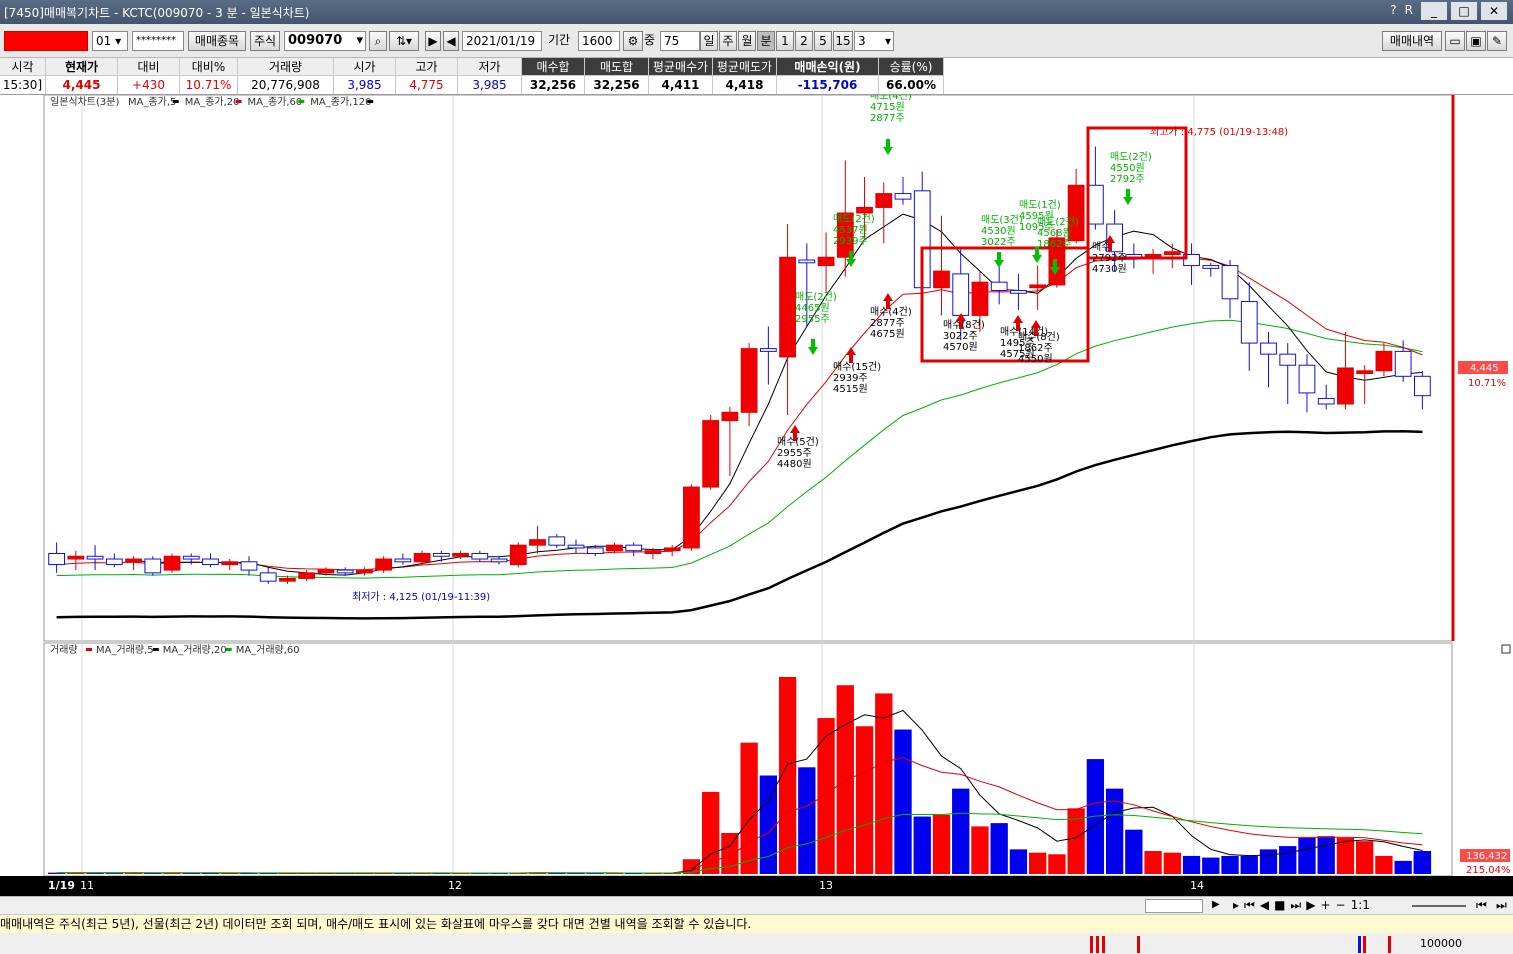  Describe the element at coordinates (1174, 906) in the screenshot. I see `scrollbar-thumb` at that location.